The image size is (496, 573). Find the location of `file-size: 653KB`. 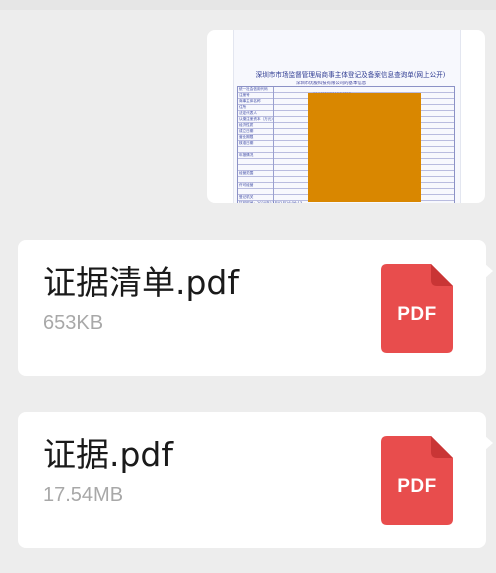

file-size: 653KB is located at coordinates (73, 323).